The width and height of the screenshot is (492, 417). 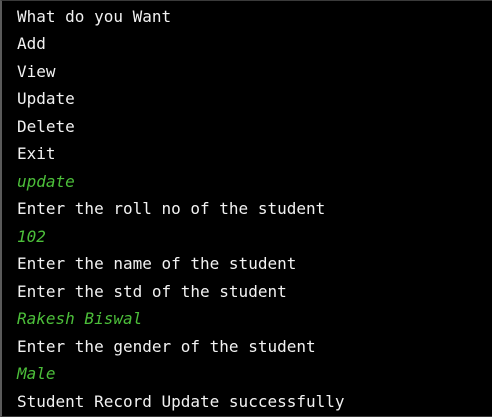 What do you see at coordinates (46, 98) in the screenshot?
I see `terminal-line-option-update: Update` at bounding box center [46, 98].